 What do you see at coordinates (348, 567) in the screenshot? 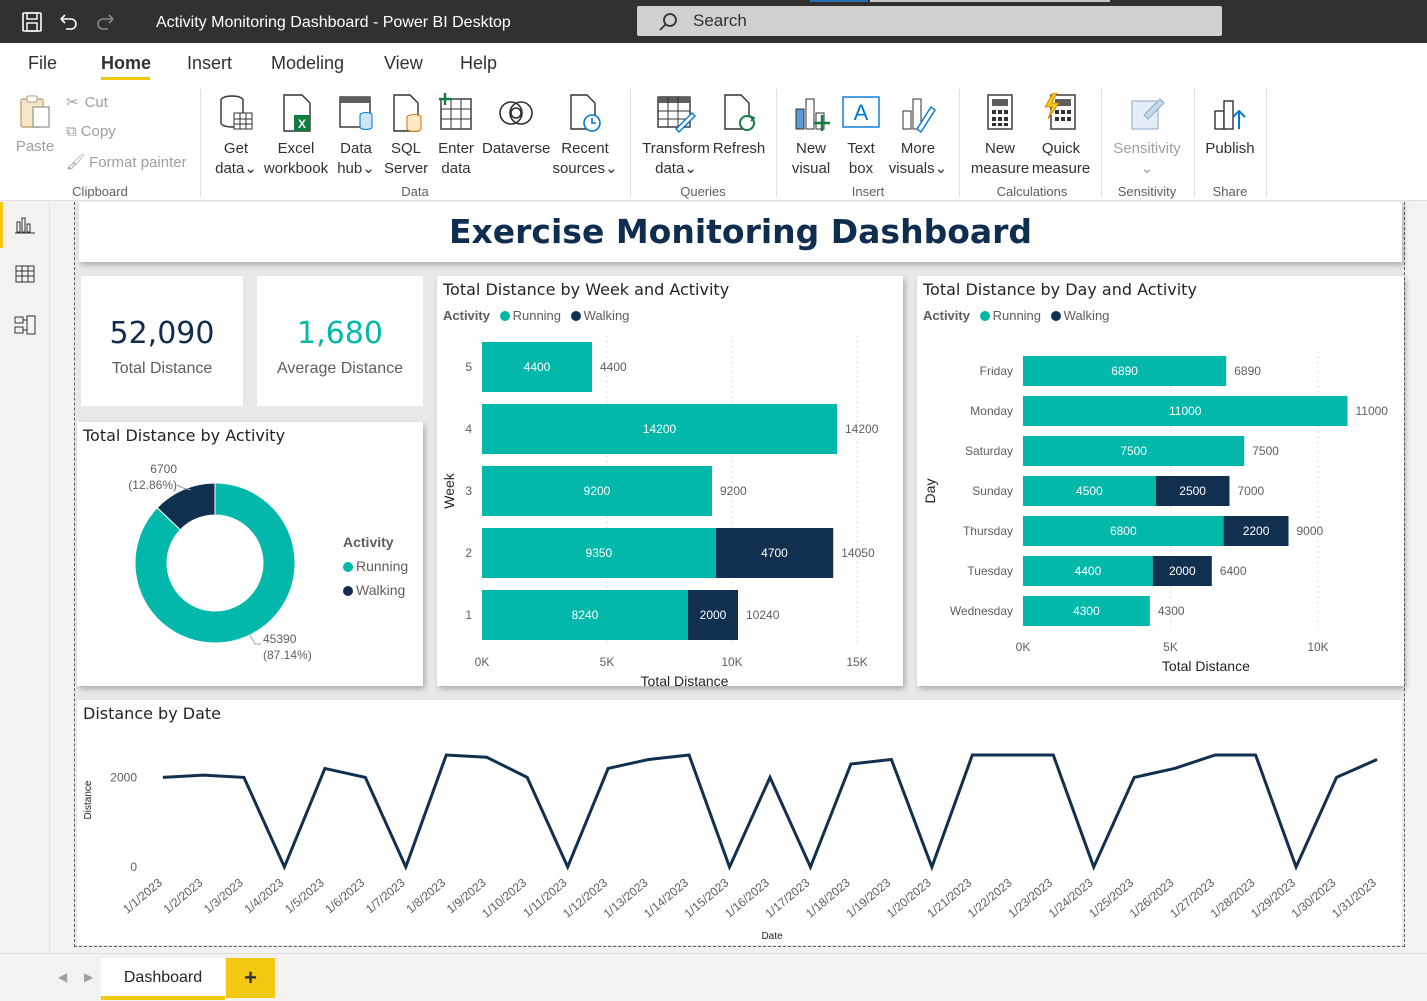
I see `running-swatch` at bounding box center [348, 567].